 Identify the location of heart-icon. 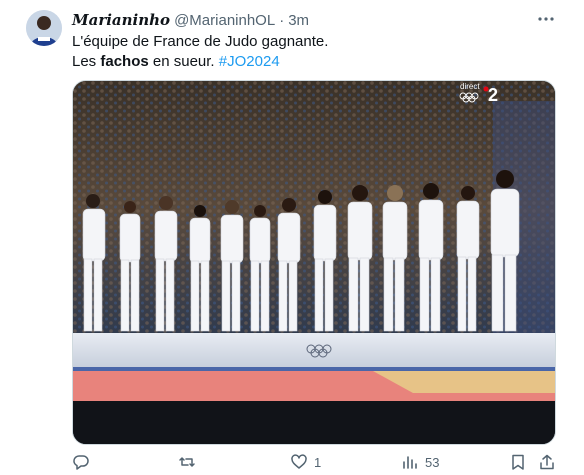
(299, 462).